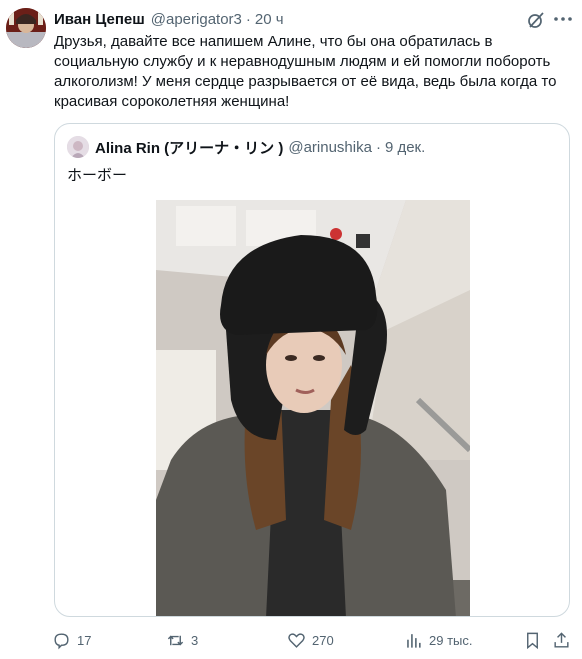  Describe the element at coordinates (175, 640) in the screenshot. I see `repost-icon` at that location.